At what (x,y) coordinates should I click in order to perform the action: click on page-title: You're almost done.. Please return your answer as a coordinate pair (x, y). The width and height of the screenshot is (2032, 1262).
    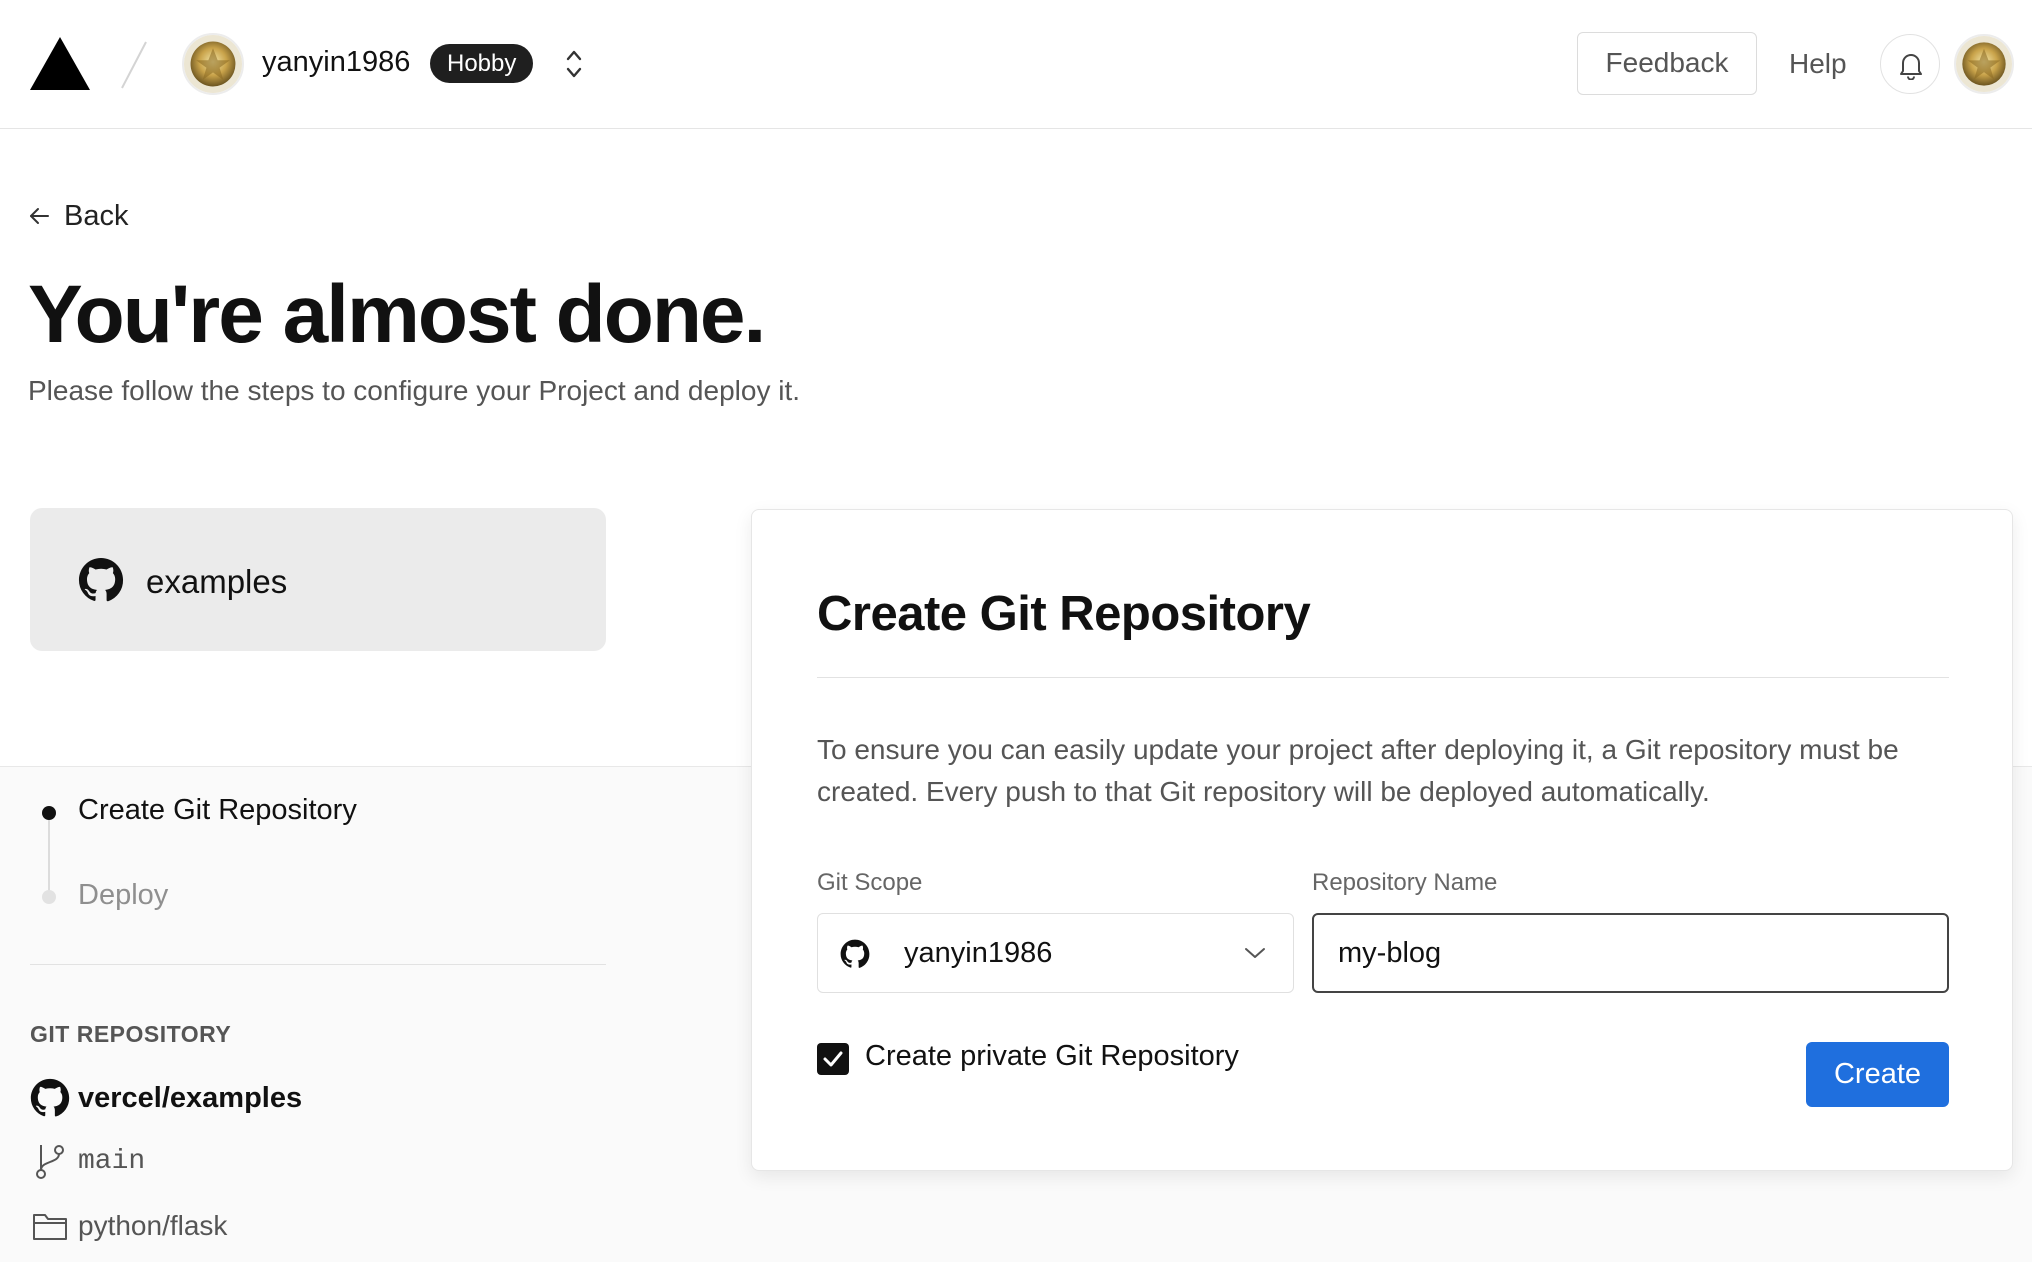
    Looking at the image, I should click on (397, 314).